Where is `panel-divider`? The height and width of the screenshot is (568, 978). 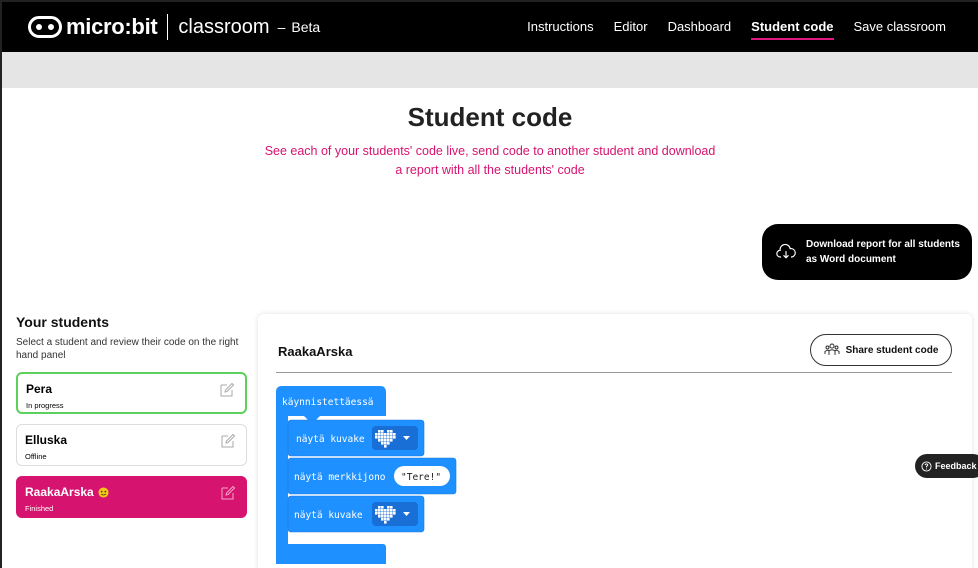
panel-divider is located at coordinates (614, 372).